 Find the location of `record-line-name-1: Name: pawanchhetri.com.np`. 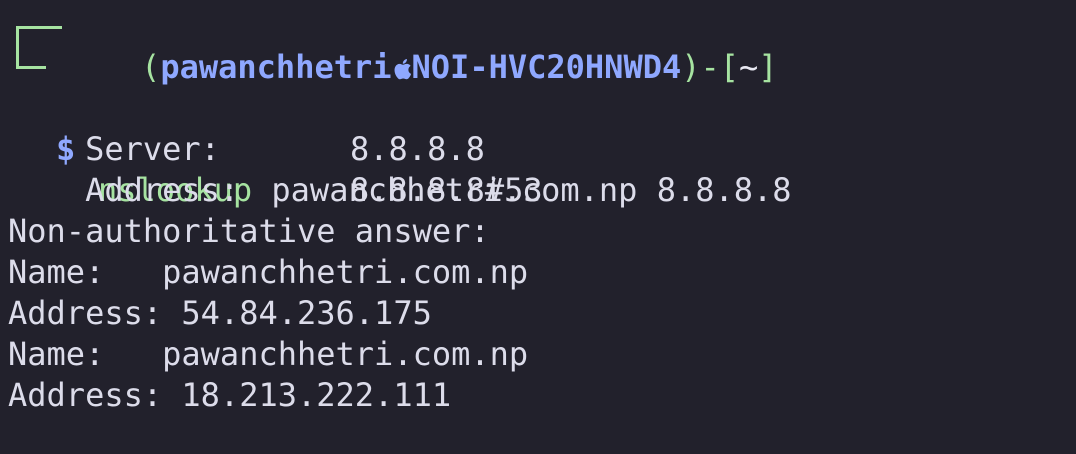

record-line-name-1: Name: pawanchhetri.com.np is located at coordinates (542, 272).